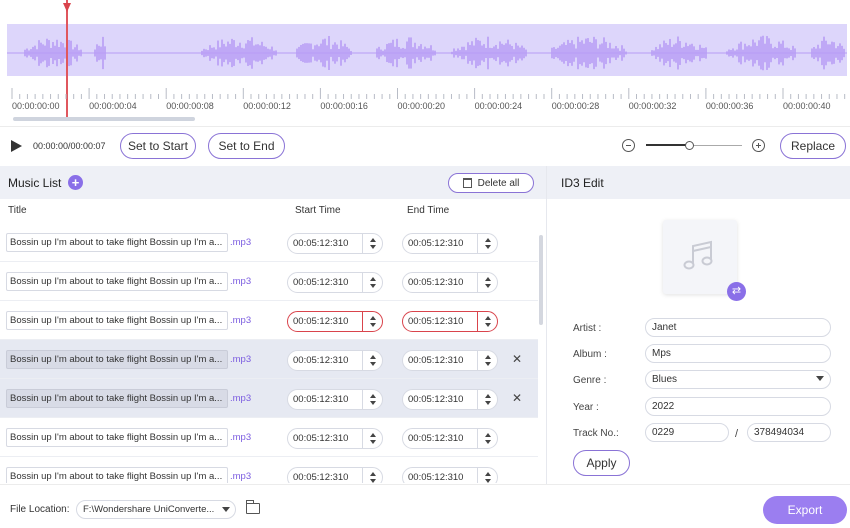  Describe the element at coordinates (498, 183) in the screenshot. I see `delete-all-label: Delete all` at that location.